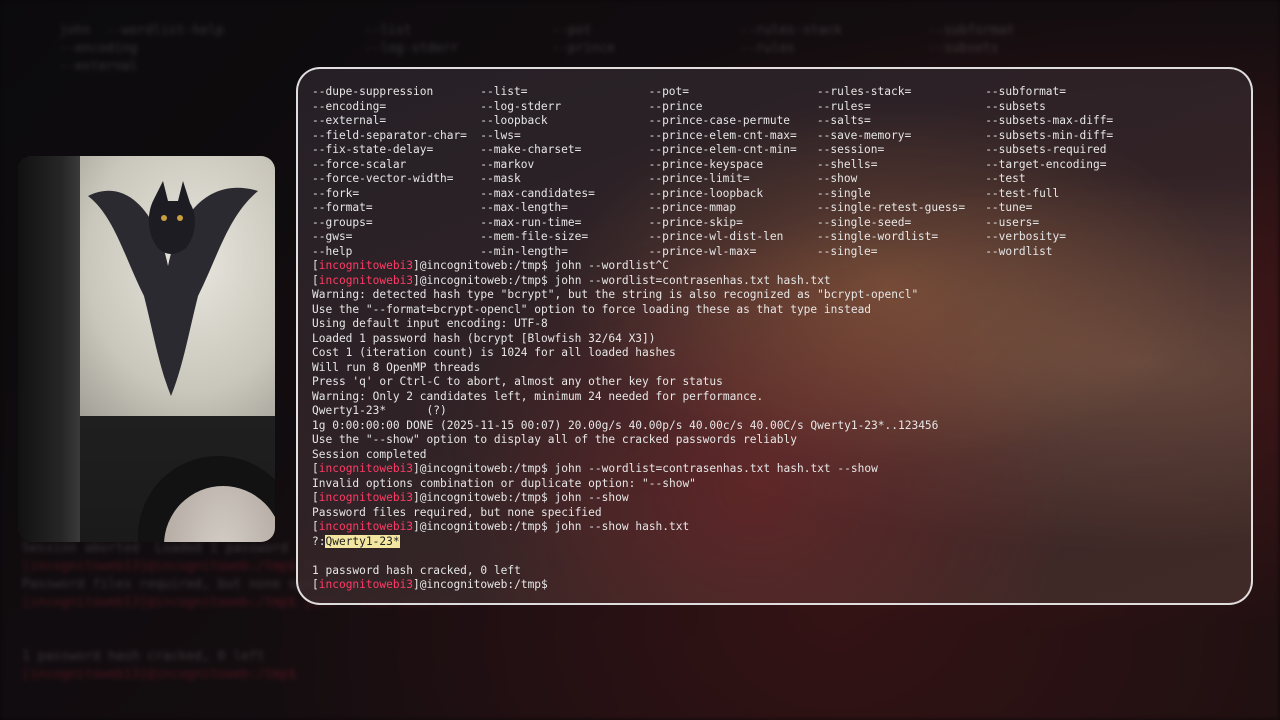  I want to click on result-prefix: ?:, so click(319, 541).